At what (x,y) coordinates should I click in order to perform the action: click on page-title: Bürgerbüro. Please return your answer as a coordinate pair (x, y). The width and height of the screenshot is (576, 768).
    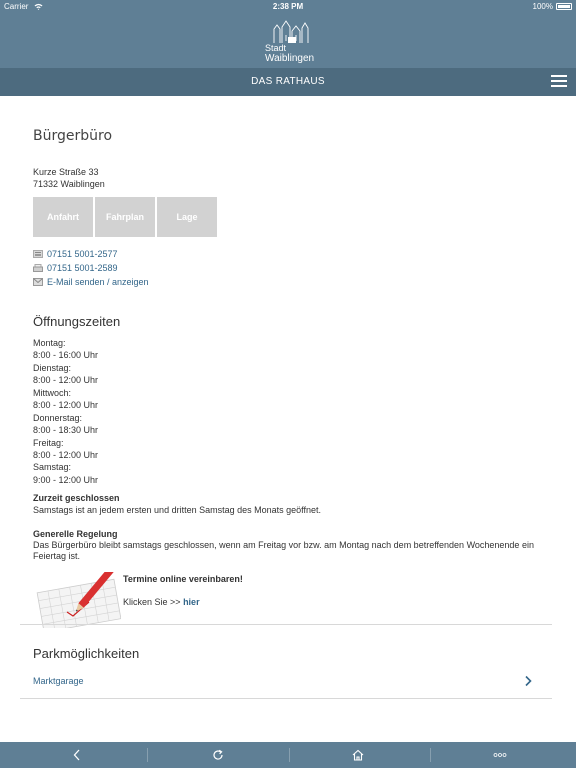
    Looking at the image, I should click on (73, 136).